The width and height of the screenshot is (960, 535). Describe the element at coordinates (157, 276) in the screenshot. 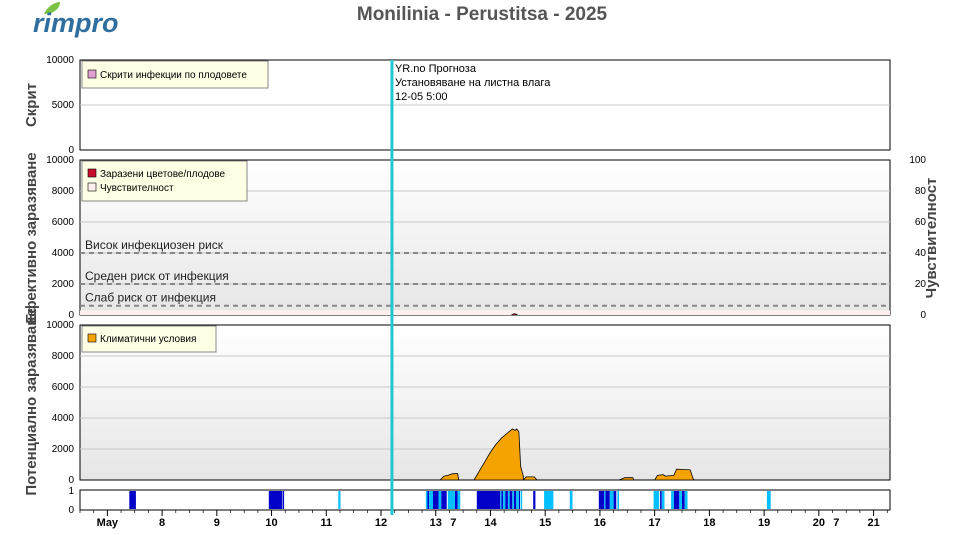

I see `threshold-label: Среден риск от инфекция` at that location.